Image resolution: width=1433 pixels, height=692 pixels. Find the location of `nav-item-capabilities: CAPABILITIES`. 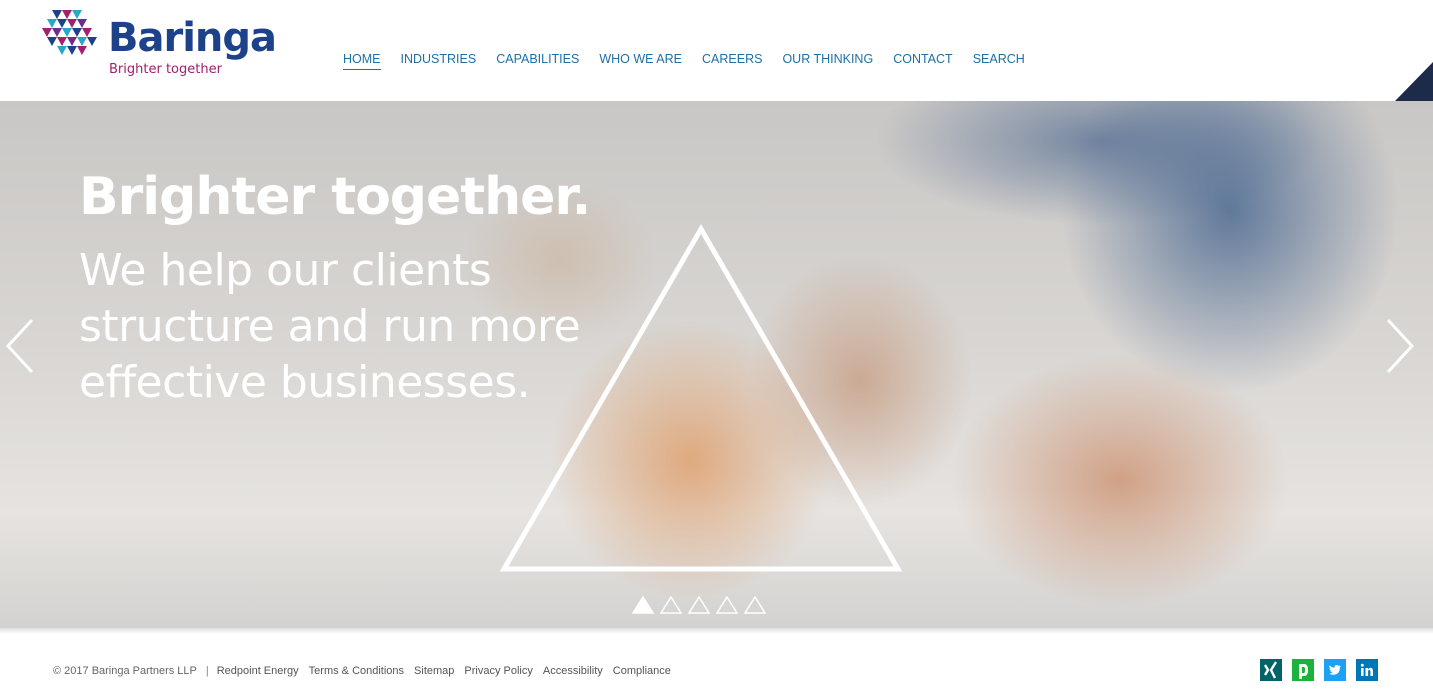

nav-item-capabilities: CAPABILITIES is located at coordinates (537, 62).